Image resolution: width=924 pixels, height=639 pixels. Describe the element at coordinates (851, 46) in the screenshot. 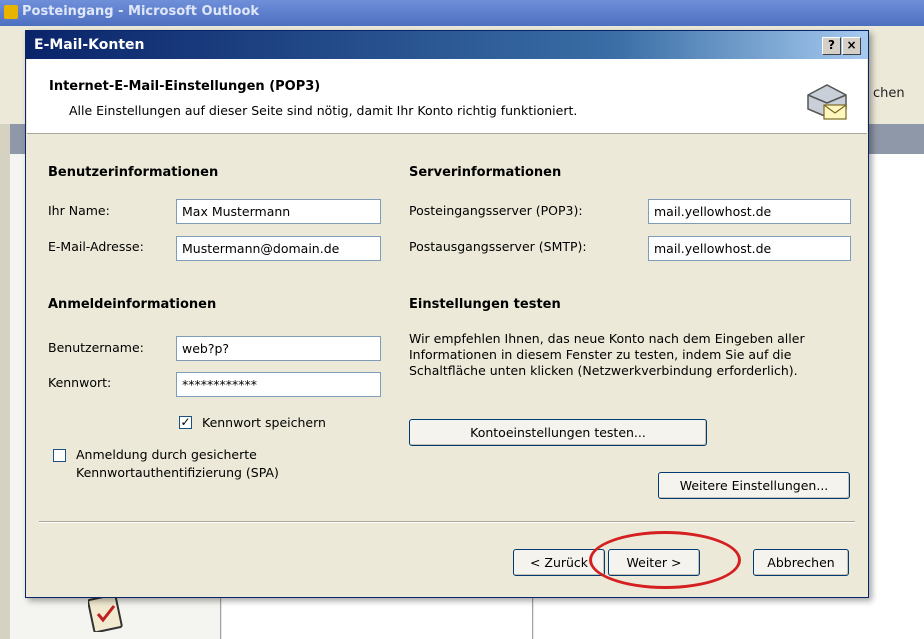

I see `close-button: ×` at that location.